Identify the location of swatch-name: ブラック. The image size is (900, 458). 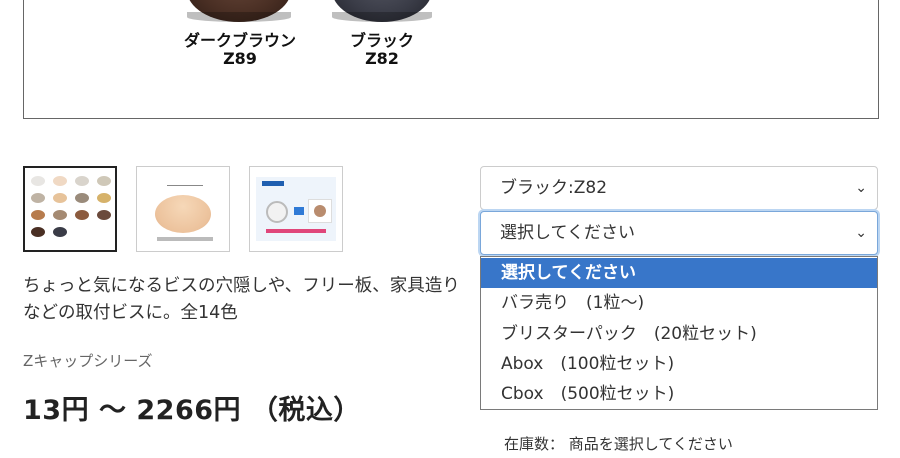
(381, 40).